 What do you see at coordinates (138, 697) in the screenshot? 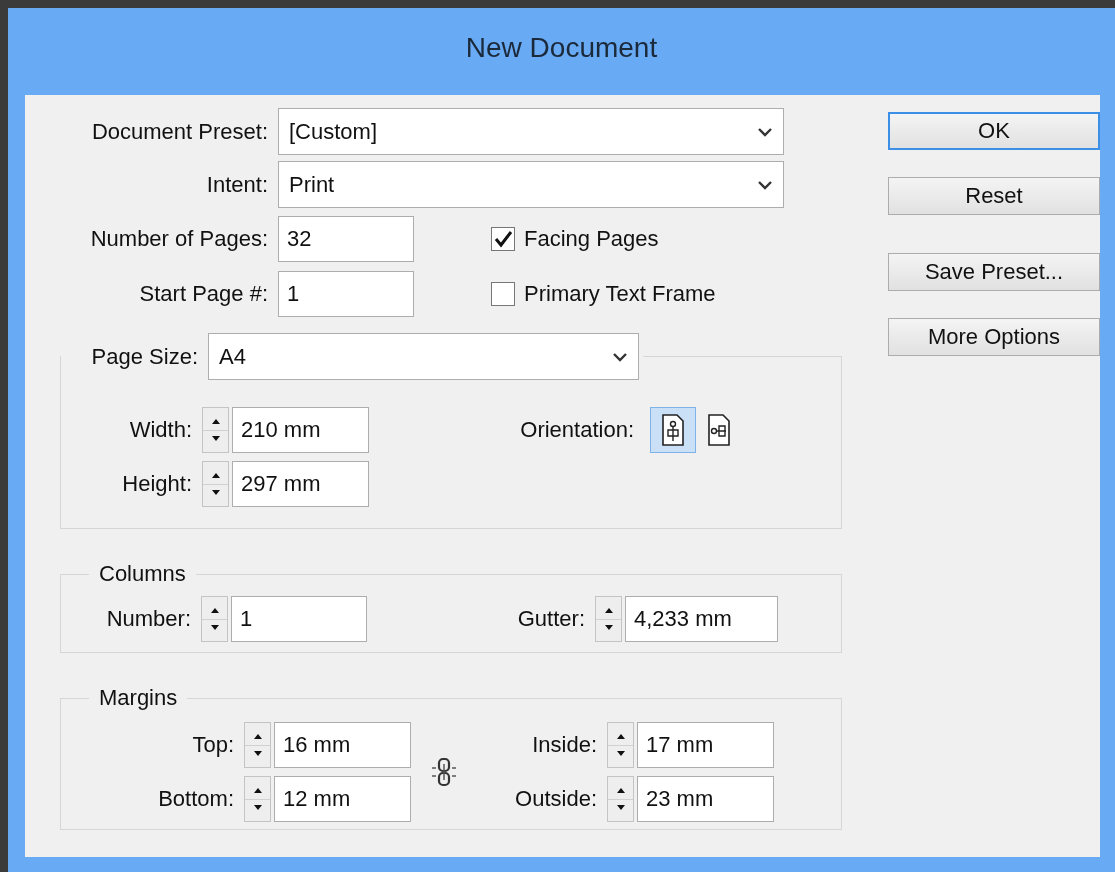
I see `group-title: Margins` at bounding box center [138, 697].